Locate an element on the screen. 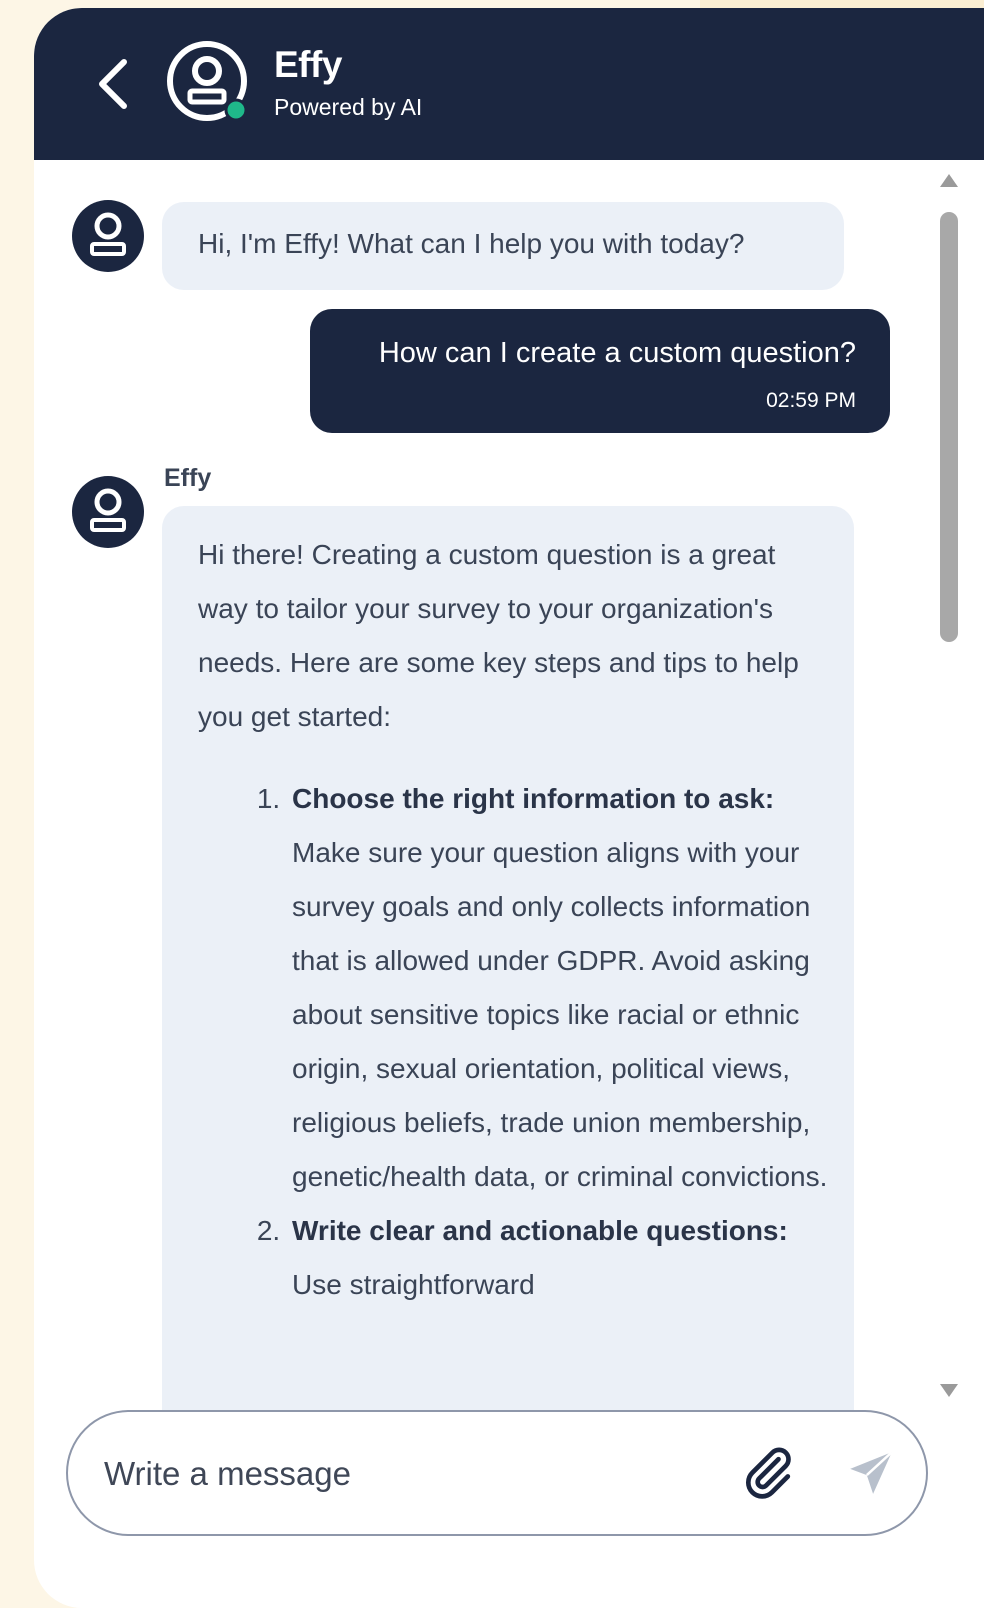  scroll-thumb is located at coordinates (949, 427).